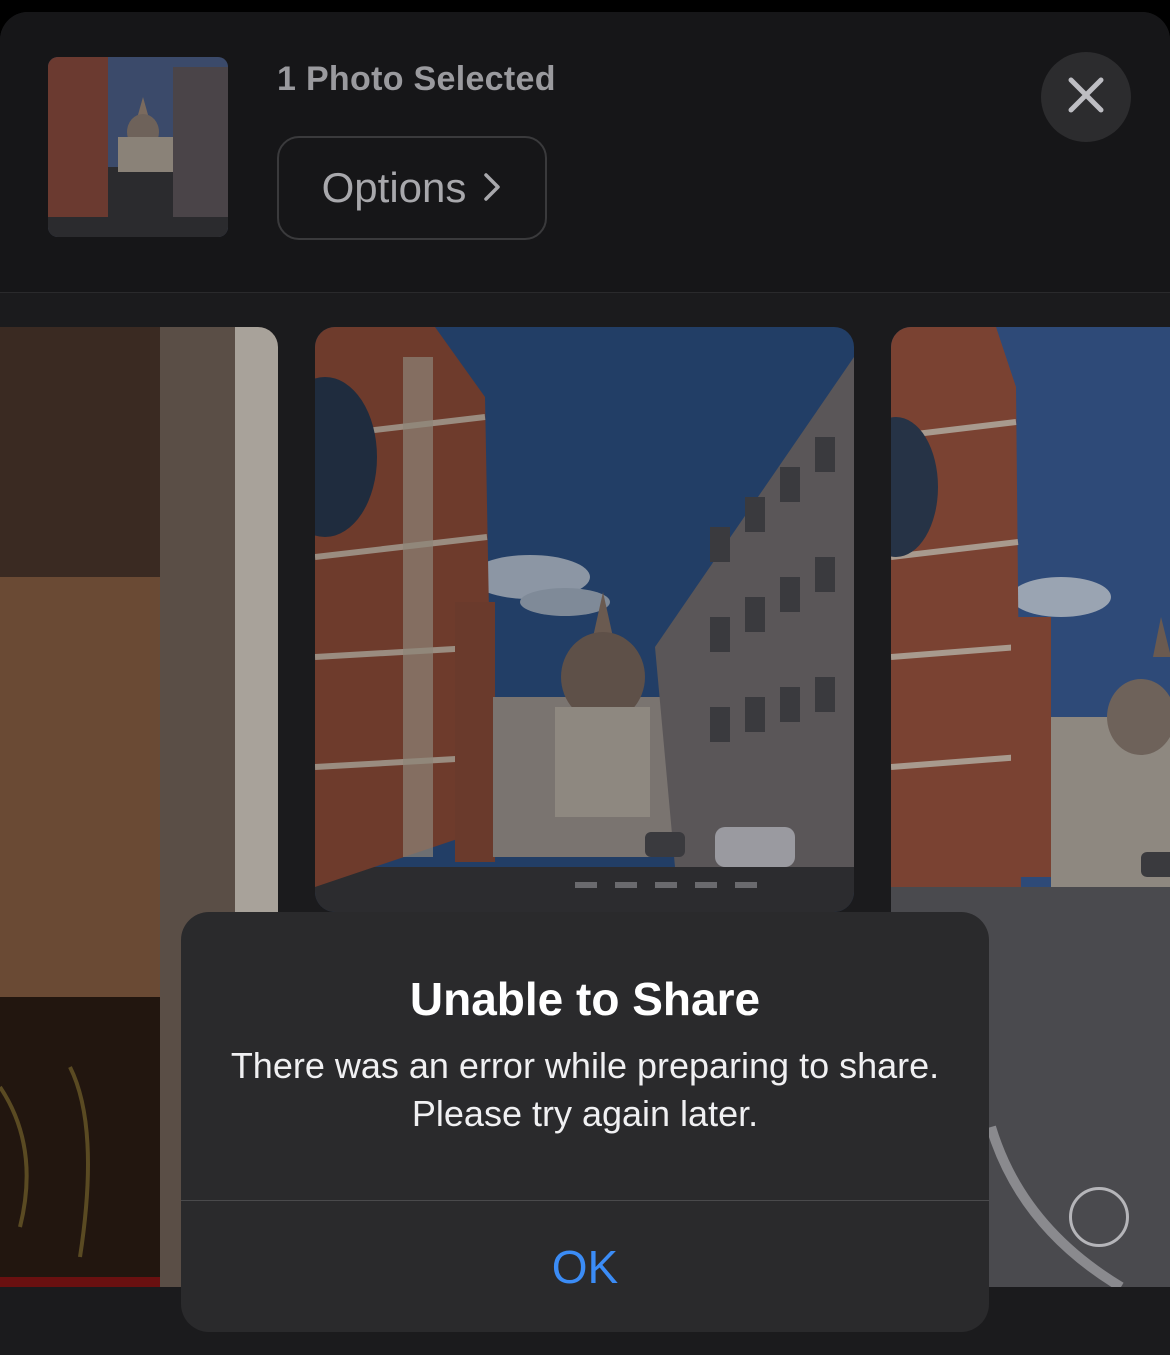 This screenshot has height=1355, width=1170. Describe the element at coordinates (138, 147) in the screenshot. I see `selected-photo-thumbnail` at that location.